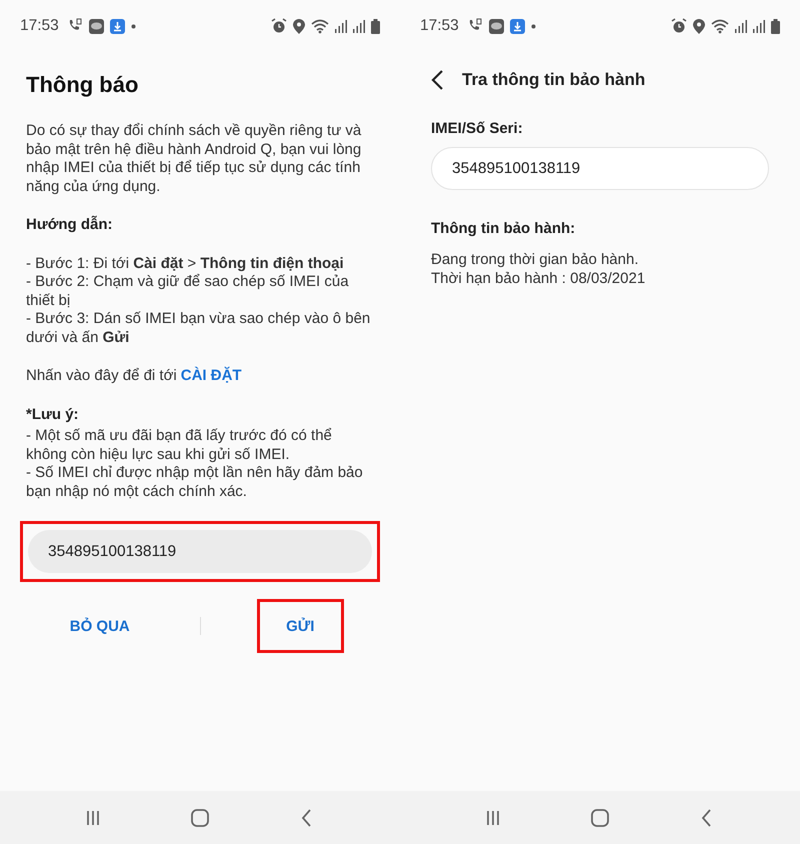  Describe the element at coordinates (101, 376) in the screenshot. I see `settings-prompt: Nhấn vào đây để đi tới` at that location.